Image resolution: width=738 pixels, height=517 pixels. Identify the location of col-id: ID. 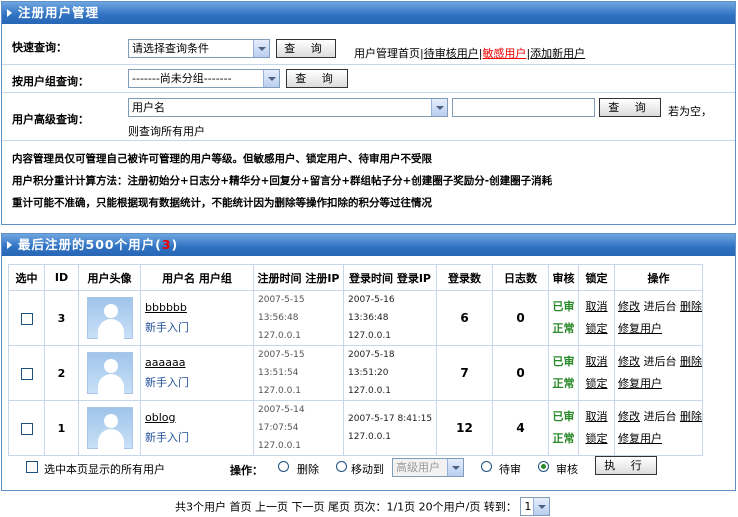
(61, 277).